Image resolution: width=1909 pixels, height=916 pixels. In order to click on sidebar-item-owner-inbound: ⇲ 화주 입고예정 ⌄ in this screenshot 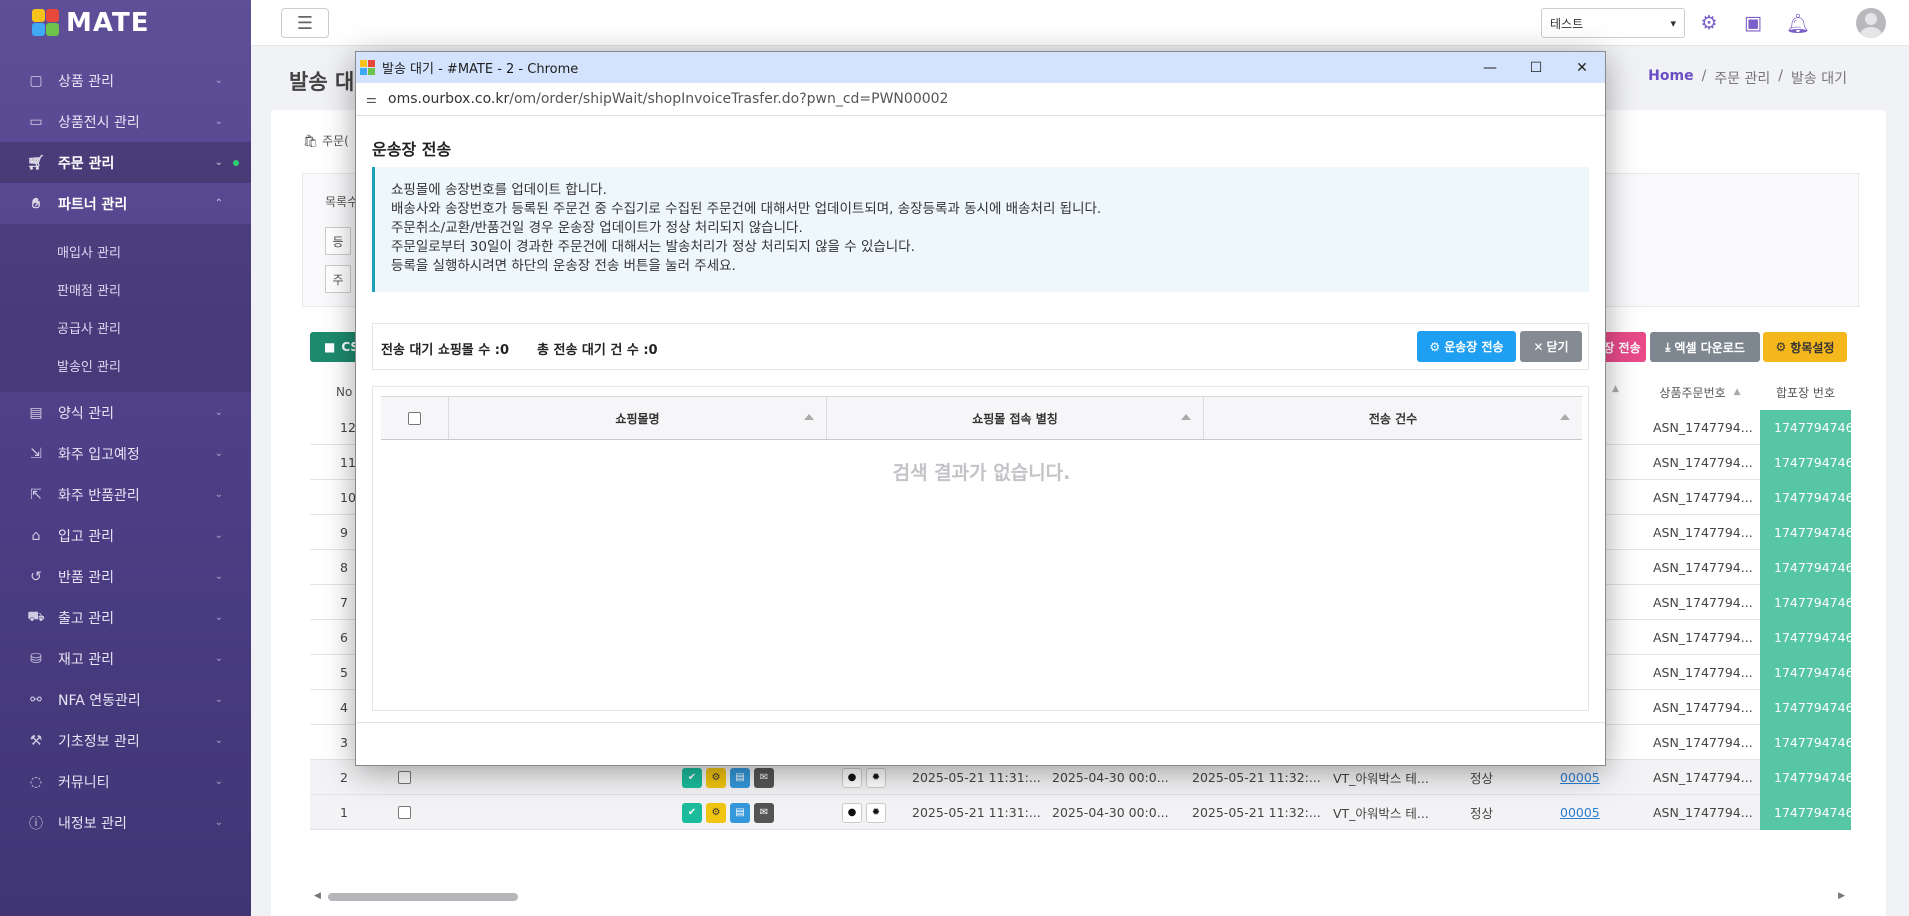, I will do `click(125, 453)`.